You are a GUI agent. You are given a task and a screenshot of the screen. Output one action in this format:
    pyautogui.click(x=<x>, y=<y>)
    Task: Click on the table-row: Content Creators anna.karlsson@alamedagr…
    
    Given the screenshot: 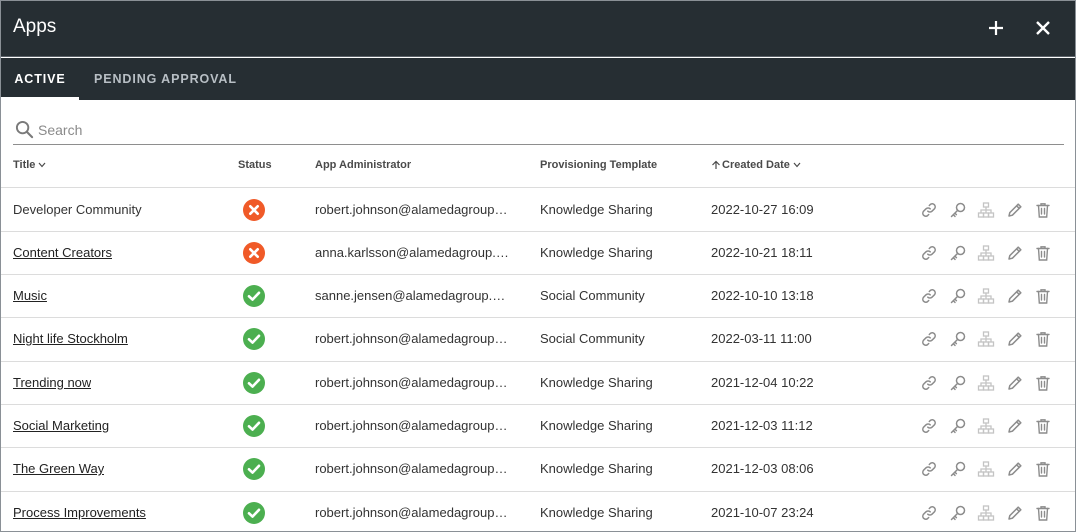 What is the action you would take?
    pyautogui.click(x=538, y=254)
    